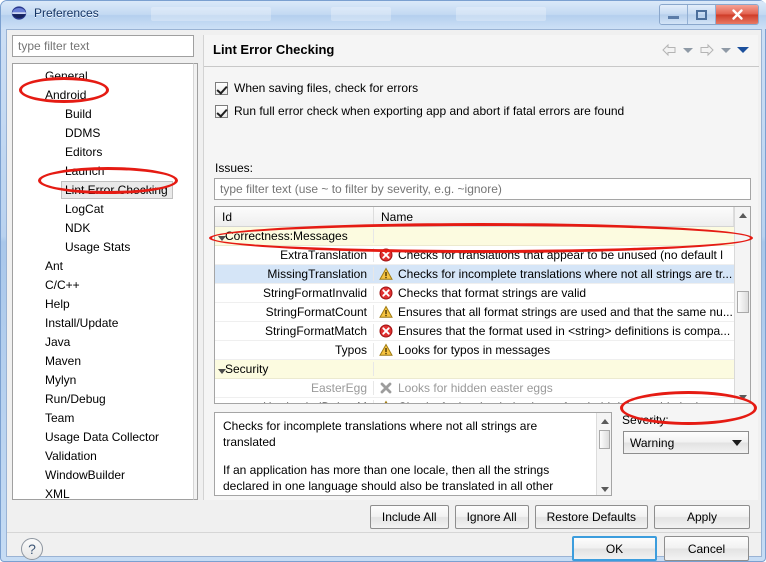 The width and height of the screenshot is (766, 562). I want to click on column-header-name: Name, so click(554, 216).